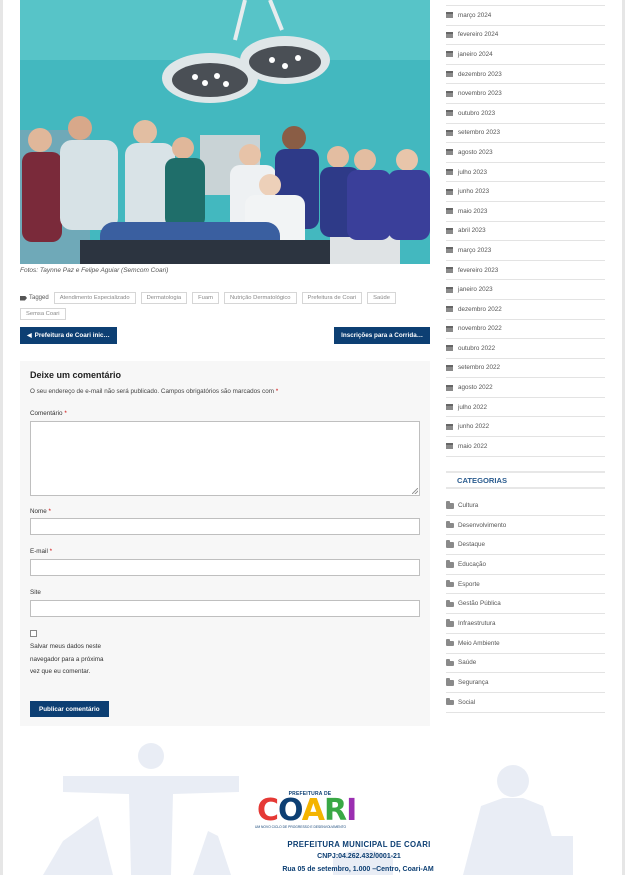 The image size is (625, 875). Describe the element at coordinates (478, 270) in the screenshot. I see `archive-link-label: fevereiro 2023` at that location.